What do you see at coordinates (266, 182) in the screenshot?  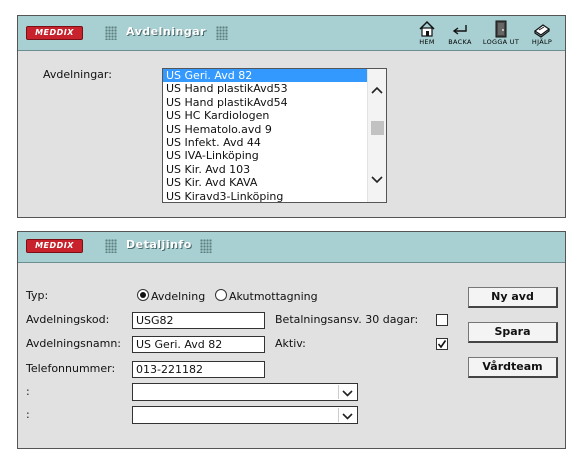 I see `list-item: US Kir. Avd KAVA` at bounding box center [266, 182].